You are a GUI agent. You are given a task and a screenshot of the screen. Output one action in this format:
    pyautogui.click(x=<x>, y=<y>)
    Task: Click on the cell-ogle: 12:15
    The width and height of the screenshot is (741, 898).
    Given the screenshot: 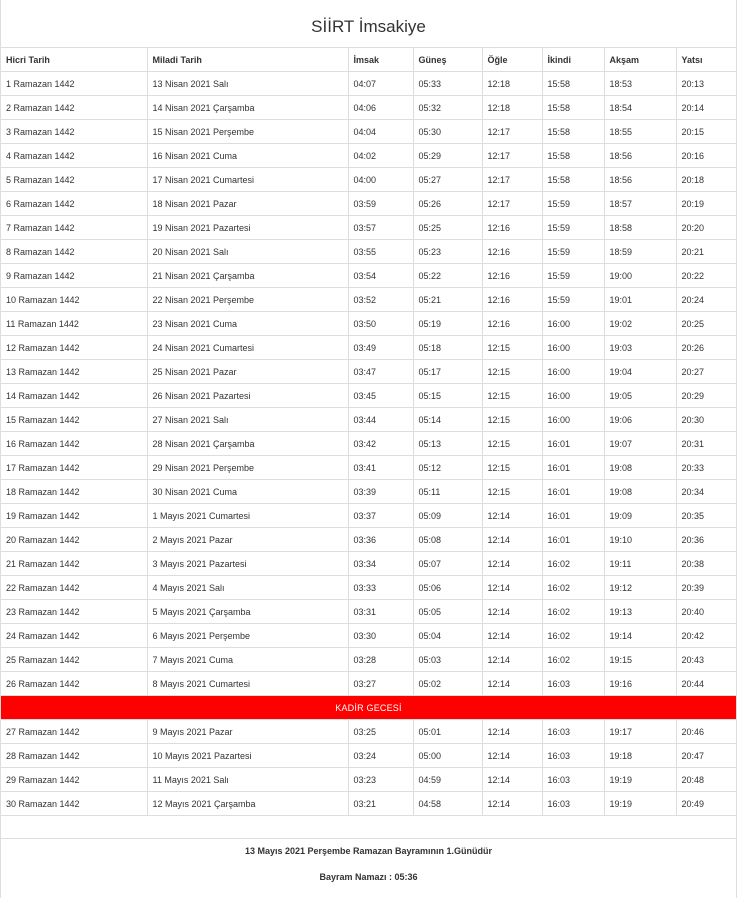 What is the action you would take?
    pyautogui.click(x=512, y=491)
    